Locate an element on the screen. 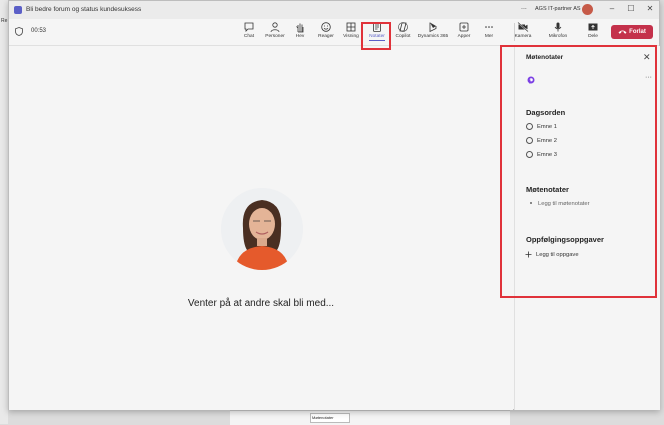  maximize-button: ☐ is located at coordinates (631, 8).